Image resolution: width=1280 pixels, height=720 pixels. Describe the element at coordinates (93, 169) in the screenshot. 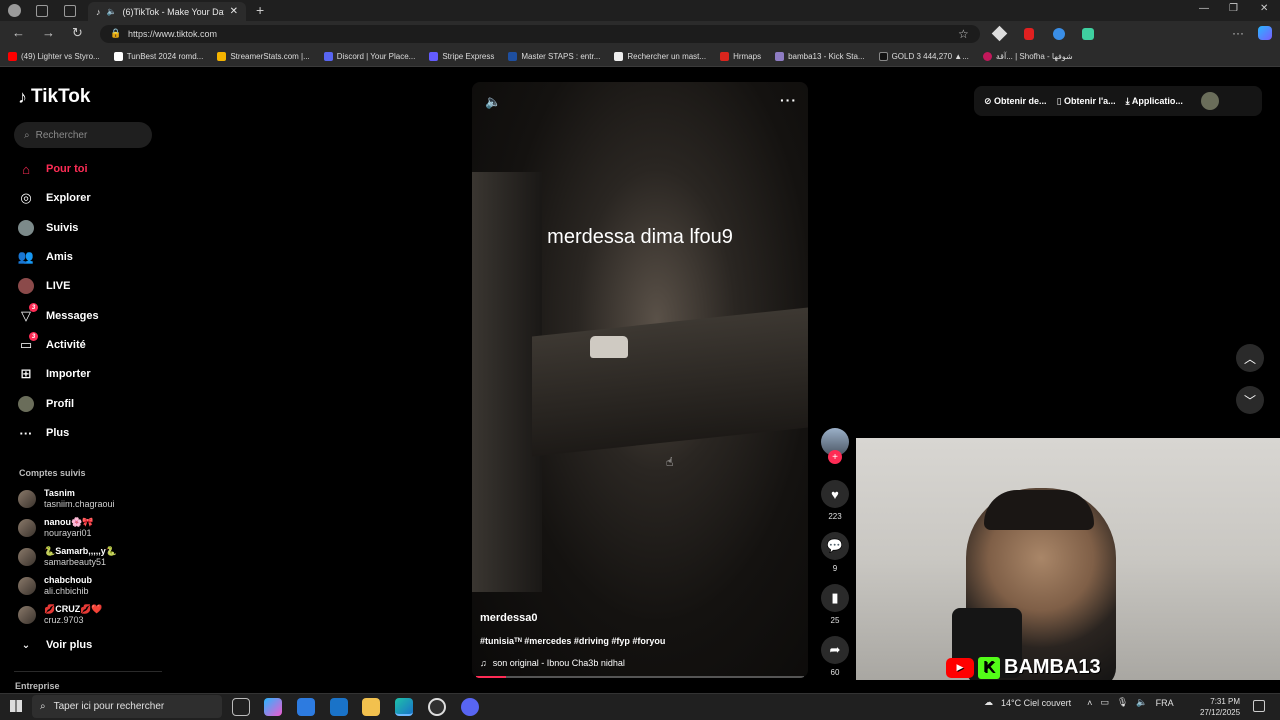

I see `nav-pour-toi: ⌂ Pour toi` at that location.